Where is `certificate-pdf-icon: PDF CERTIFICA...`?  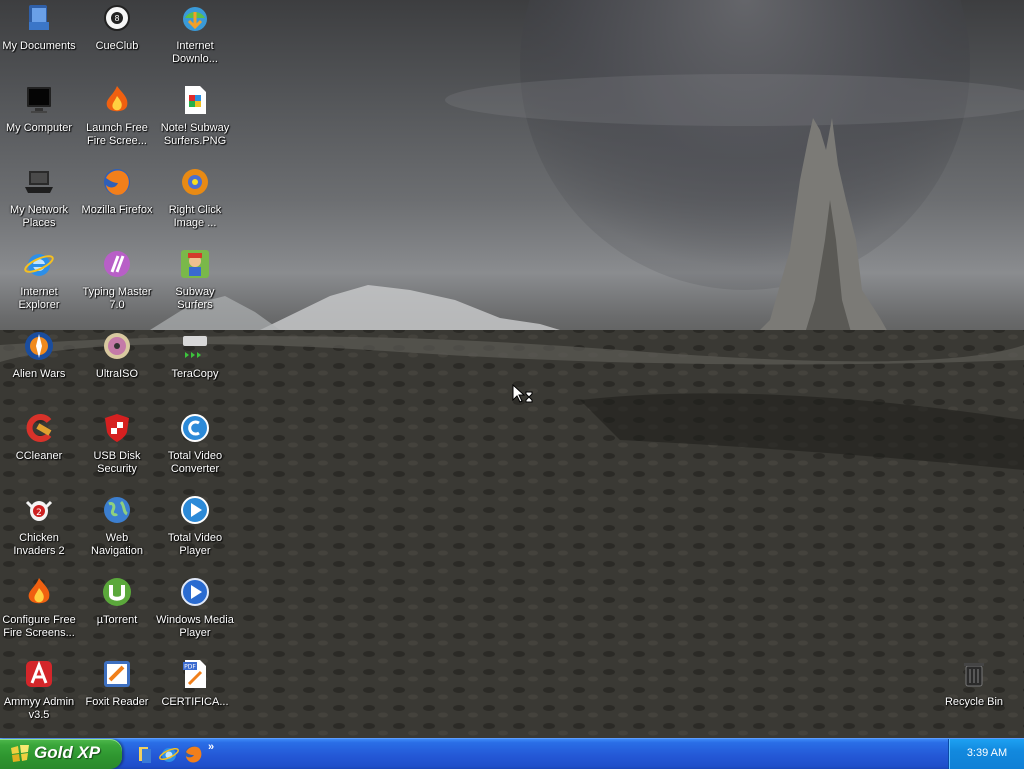 certificate-pdf-icon: PDF CERTIFICA... is located at coordinates (195, 683).